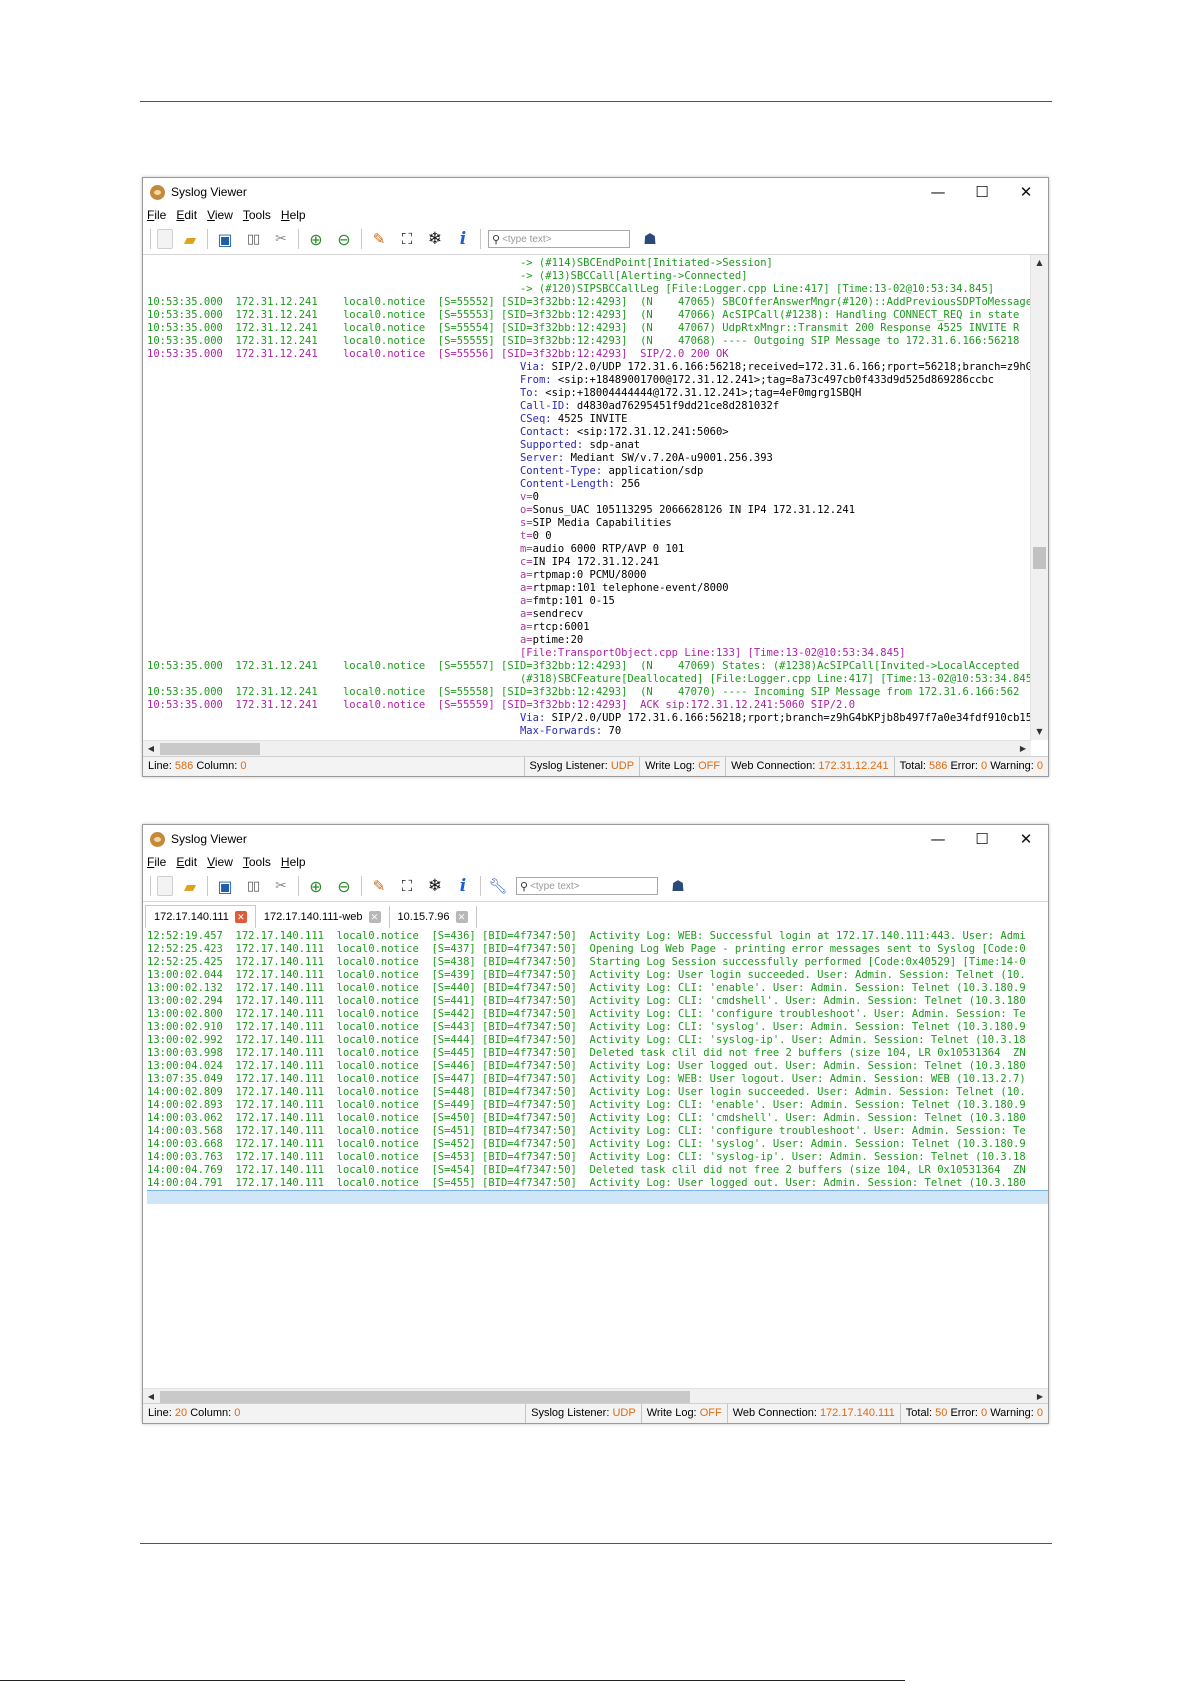 The image size is (1192, 1684). Describe the element at coordinates (1039, 558) in the screenshot. I see `scroll-thumb` at that location.